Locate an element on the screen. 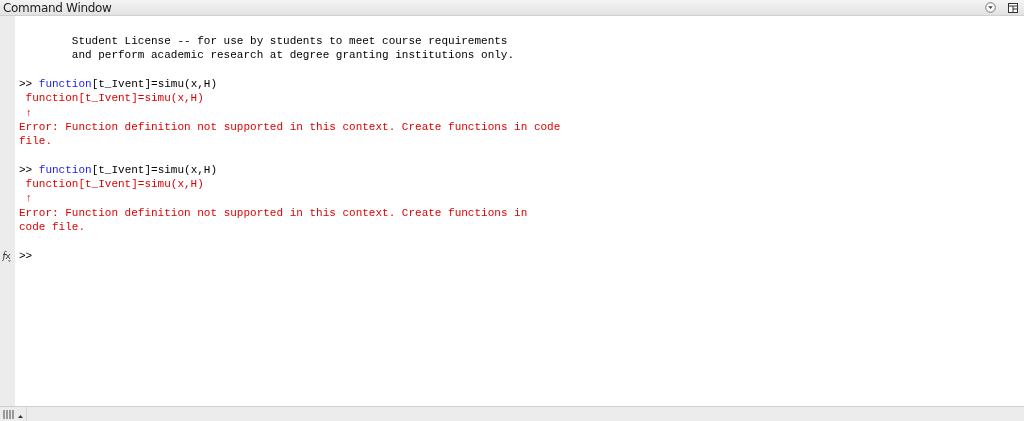 Image resolution: width=1024 pixels, height=421 pixels. error-message: file. is located at coordinates (35, 141).